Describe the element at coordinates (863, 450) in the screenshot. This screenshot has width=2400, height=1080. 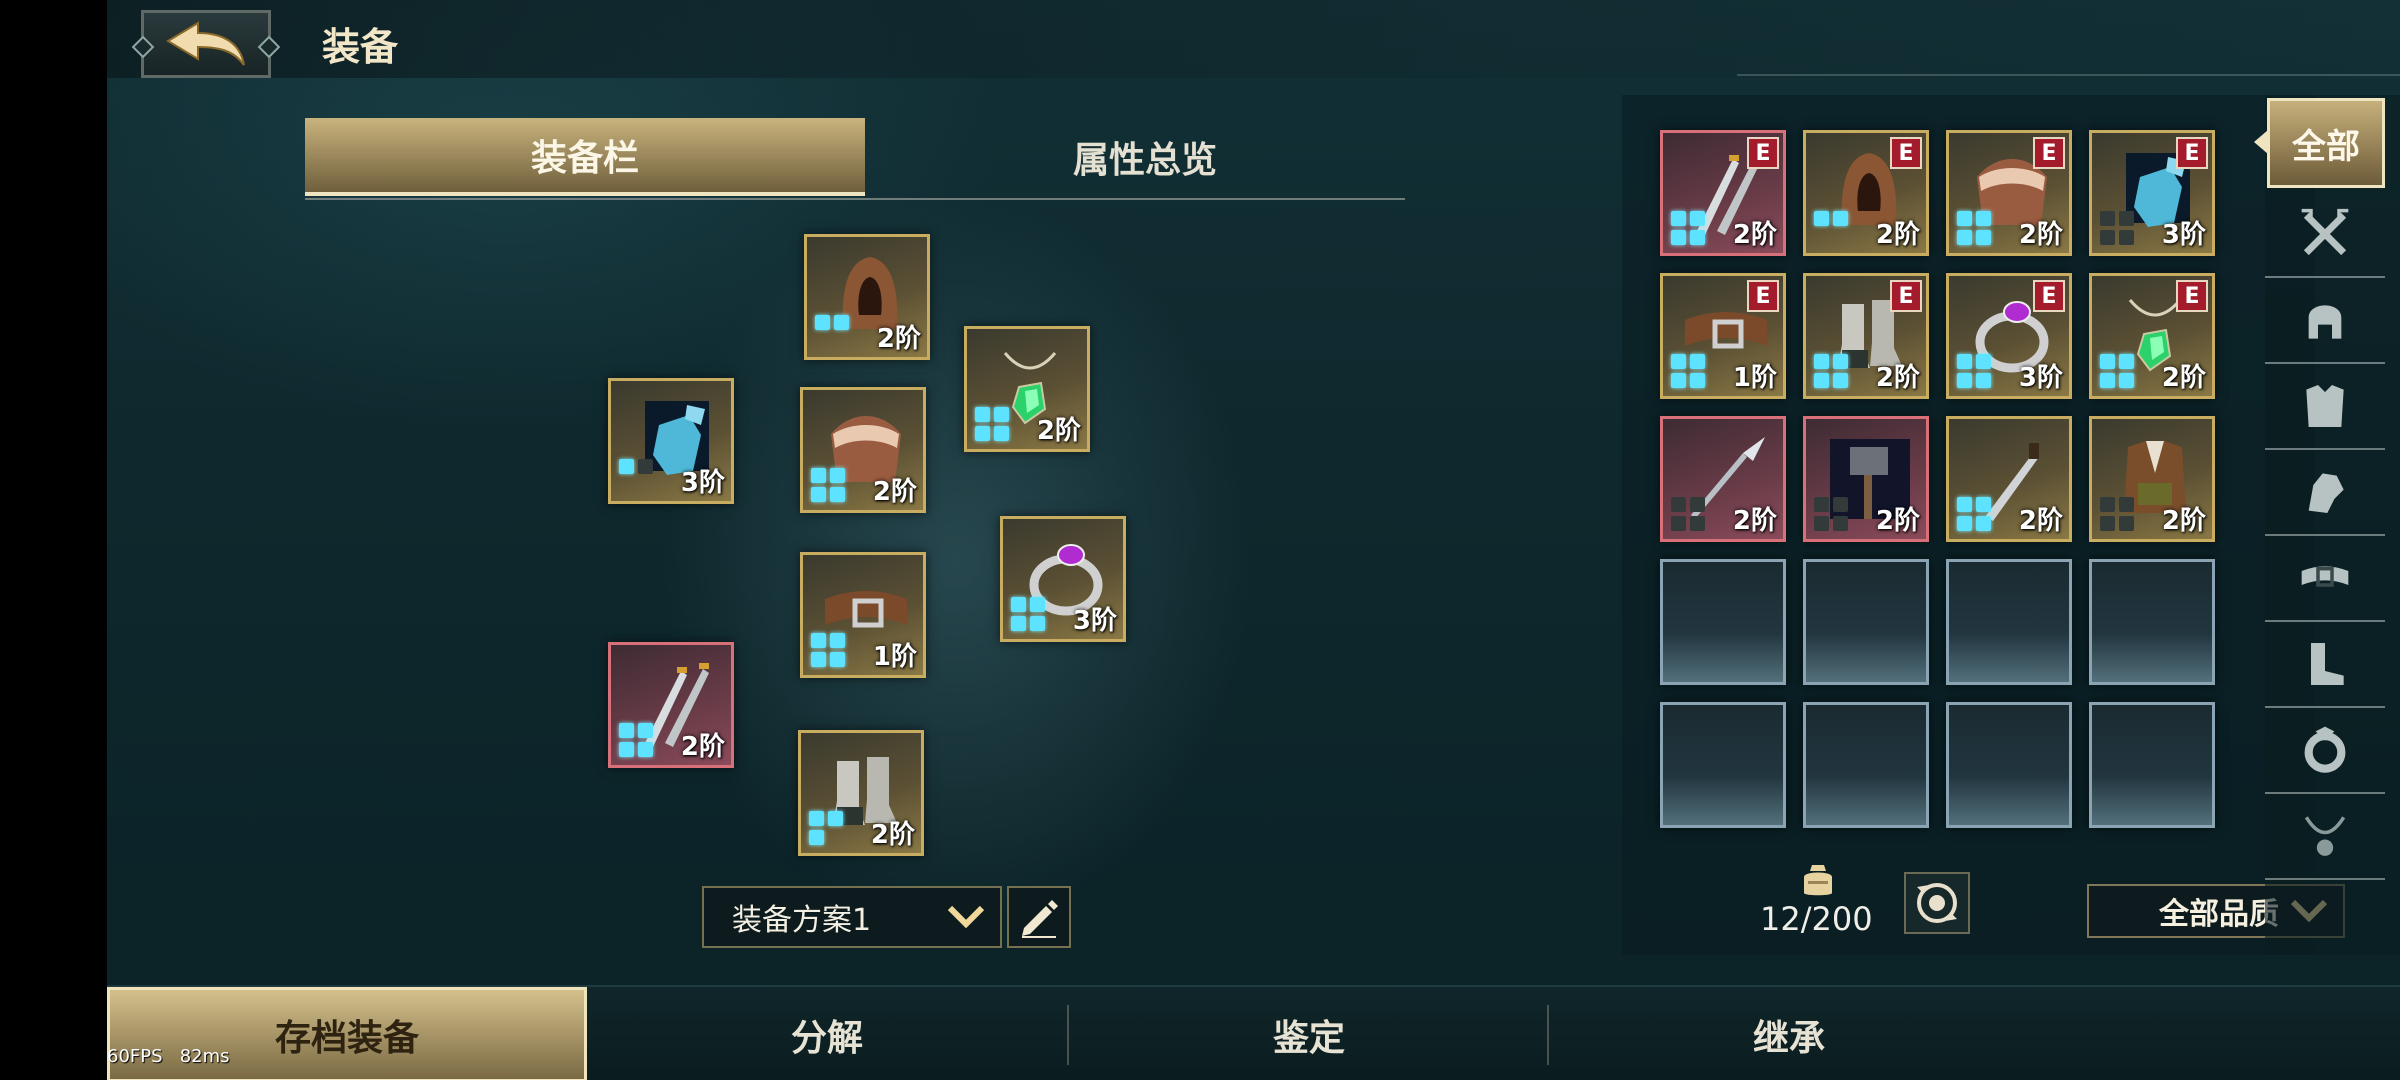
I see `slot-cloak: 2阶` at that location.